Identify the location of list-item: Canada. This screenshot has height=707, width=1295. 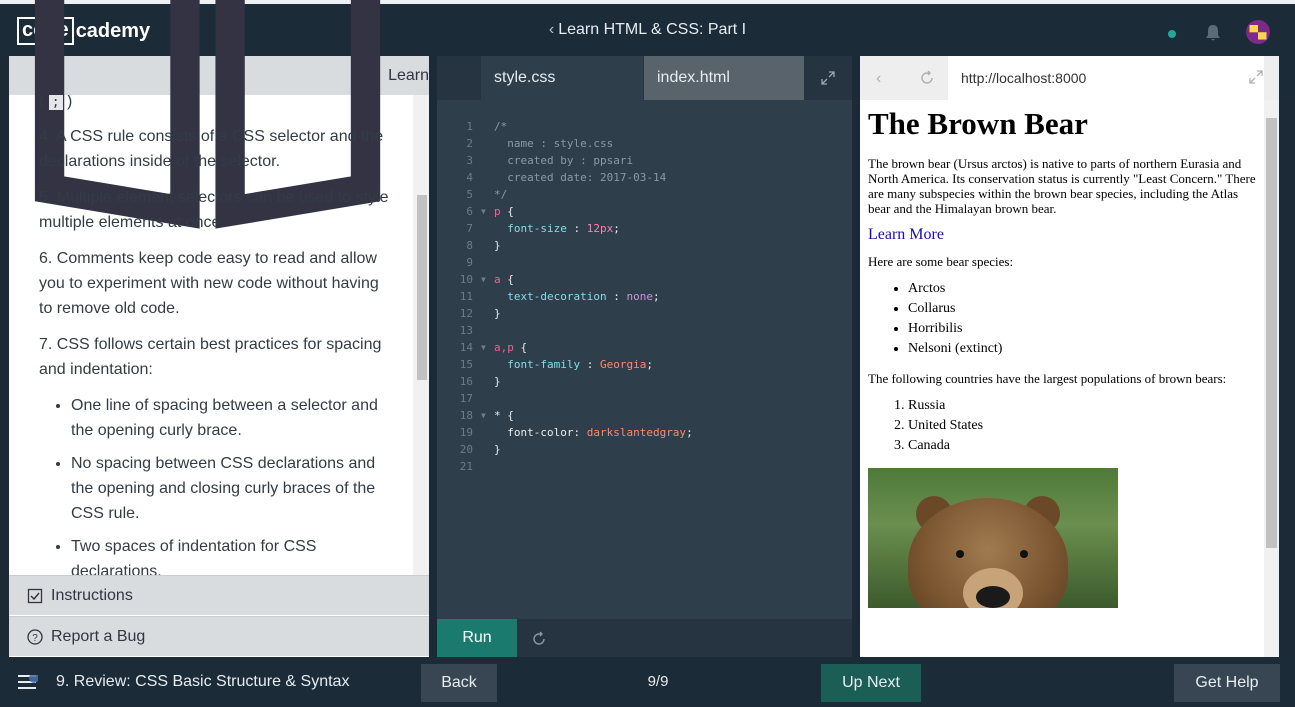
(1084, 446).